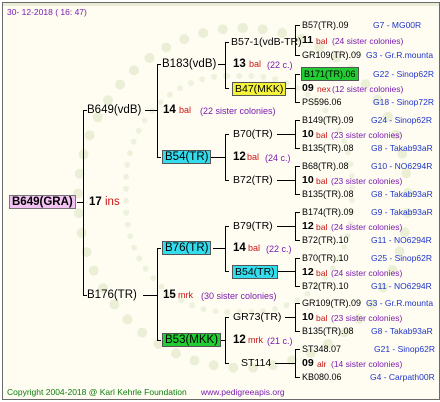 Image resolution: width=440 pixels, height=402 pixels. Describe the element at coordinates (367, 273) in the screenshot. I see `gen3-6-note: (24 sister colonies)` at that location.